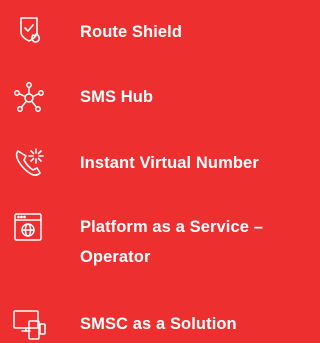 The image size is (320, 343). I want to click on menu-item-label: Platform as a Service – Operator, so click(171, 242).